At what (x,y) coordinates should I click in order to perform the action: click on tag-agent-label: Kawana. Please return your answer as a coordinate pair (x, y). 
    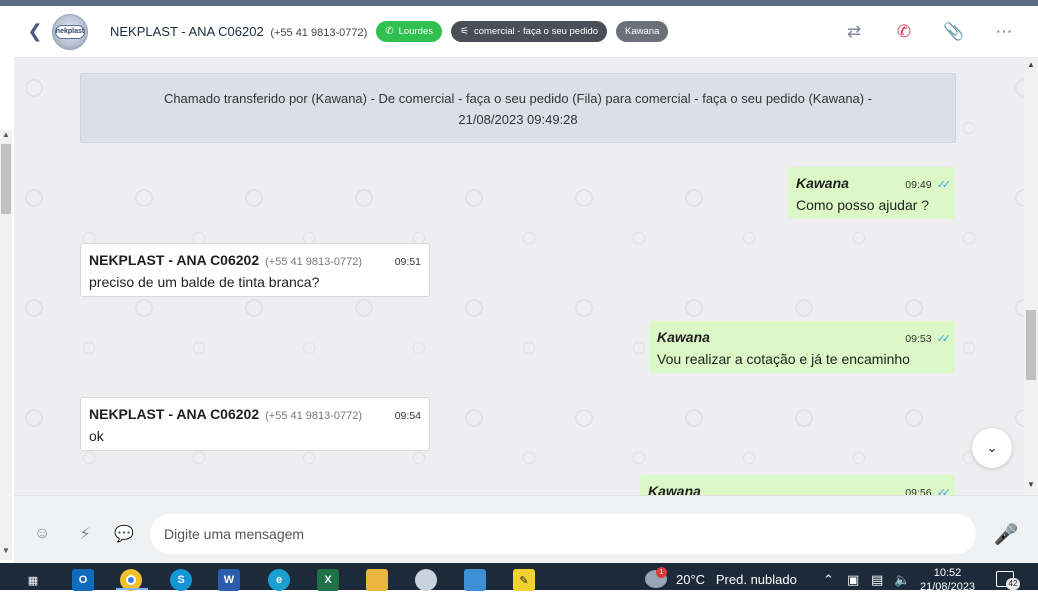
    Looking at the image, I should click on (642, 31).